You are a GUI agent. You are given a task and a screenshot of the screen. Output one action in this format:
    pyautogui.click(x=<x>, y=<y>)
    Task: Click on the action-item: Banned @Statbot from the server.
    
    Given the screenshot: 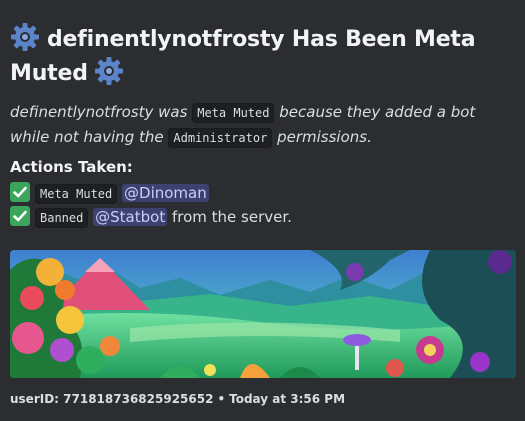 What is the action you would take?
    pyautogui.click(x=151, y=217)
    